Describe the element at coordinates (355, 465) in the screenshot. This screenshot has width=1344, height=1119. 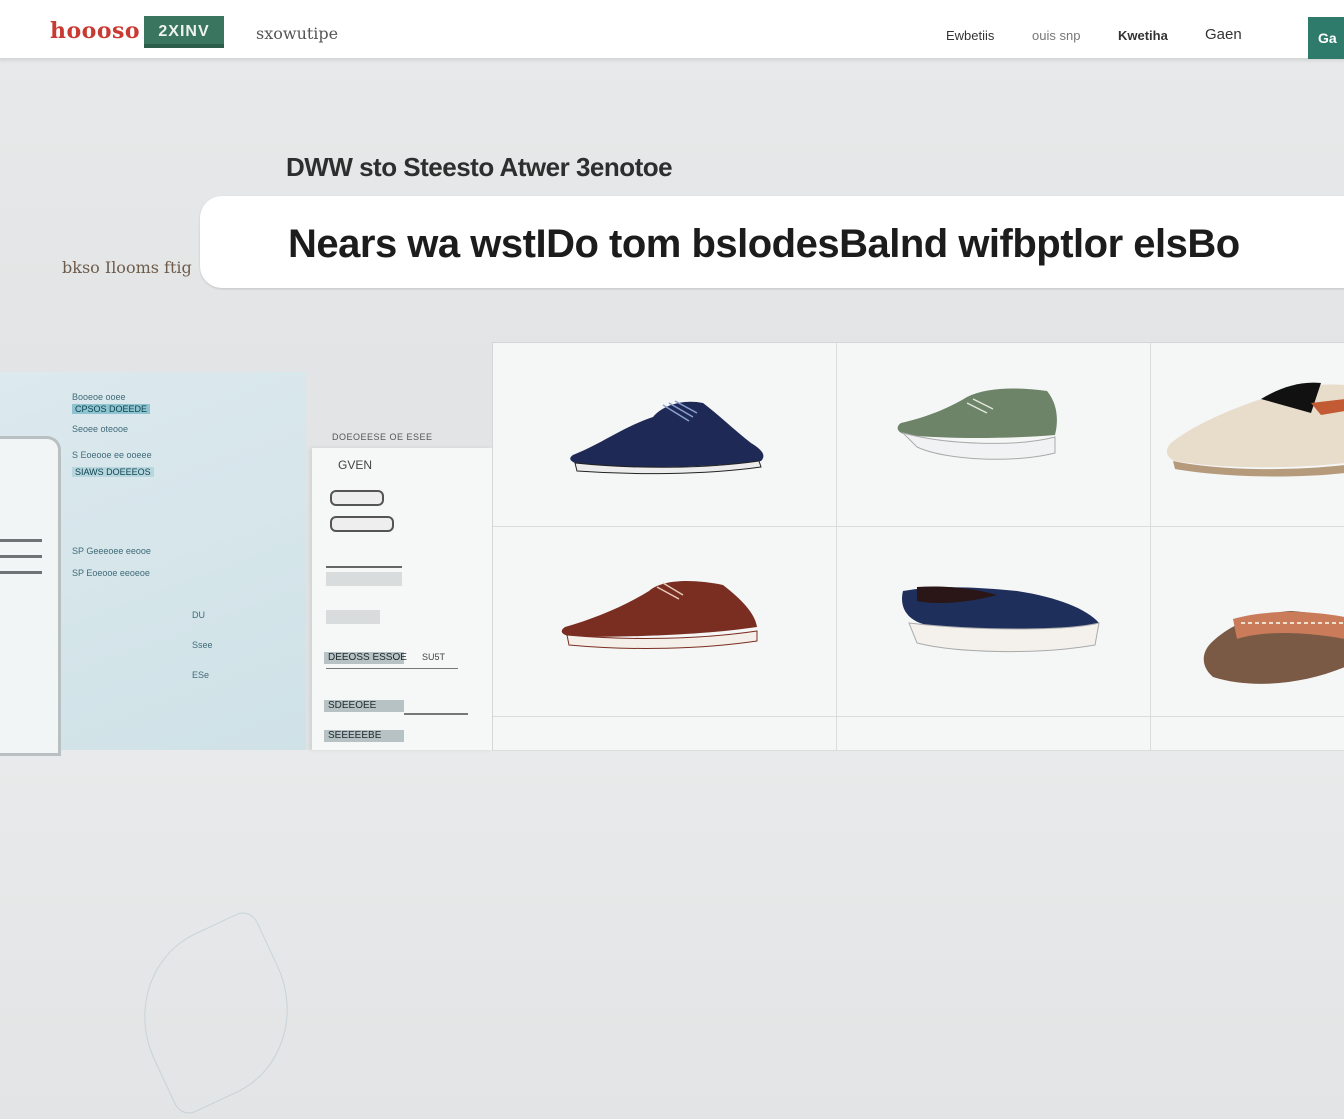
I see `filter-title: GVEN` at that location.